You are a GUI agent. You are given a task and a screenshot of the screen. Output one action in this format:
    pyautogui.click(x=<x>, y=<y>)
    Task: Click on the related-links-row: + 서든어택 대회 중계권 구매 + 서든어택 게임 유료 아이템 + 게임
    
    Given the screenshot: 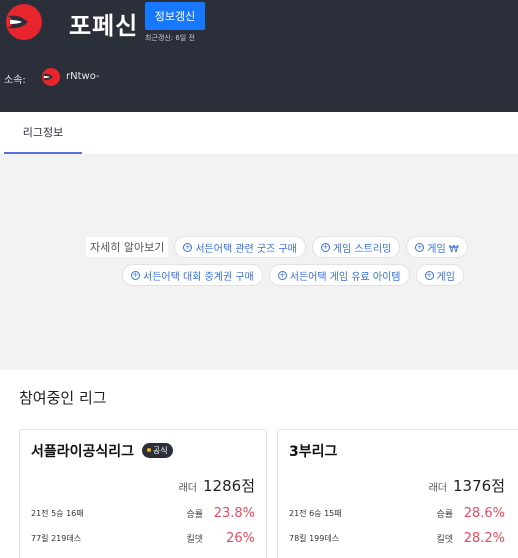 What is the action you would take?
    pyautogui.click(x=293, y=275)
    